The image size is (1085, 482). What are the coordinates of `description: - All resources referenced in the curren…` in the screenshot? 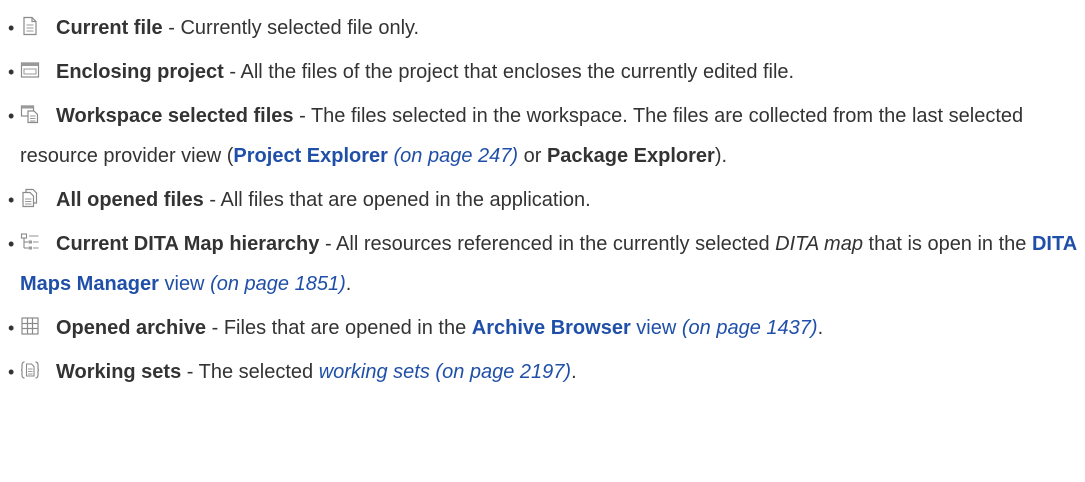 It's located at (547, 244).